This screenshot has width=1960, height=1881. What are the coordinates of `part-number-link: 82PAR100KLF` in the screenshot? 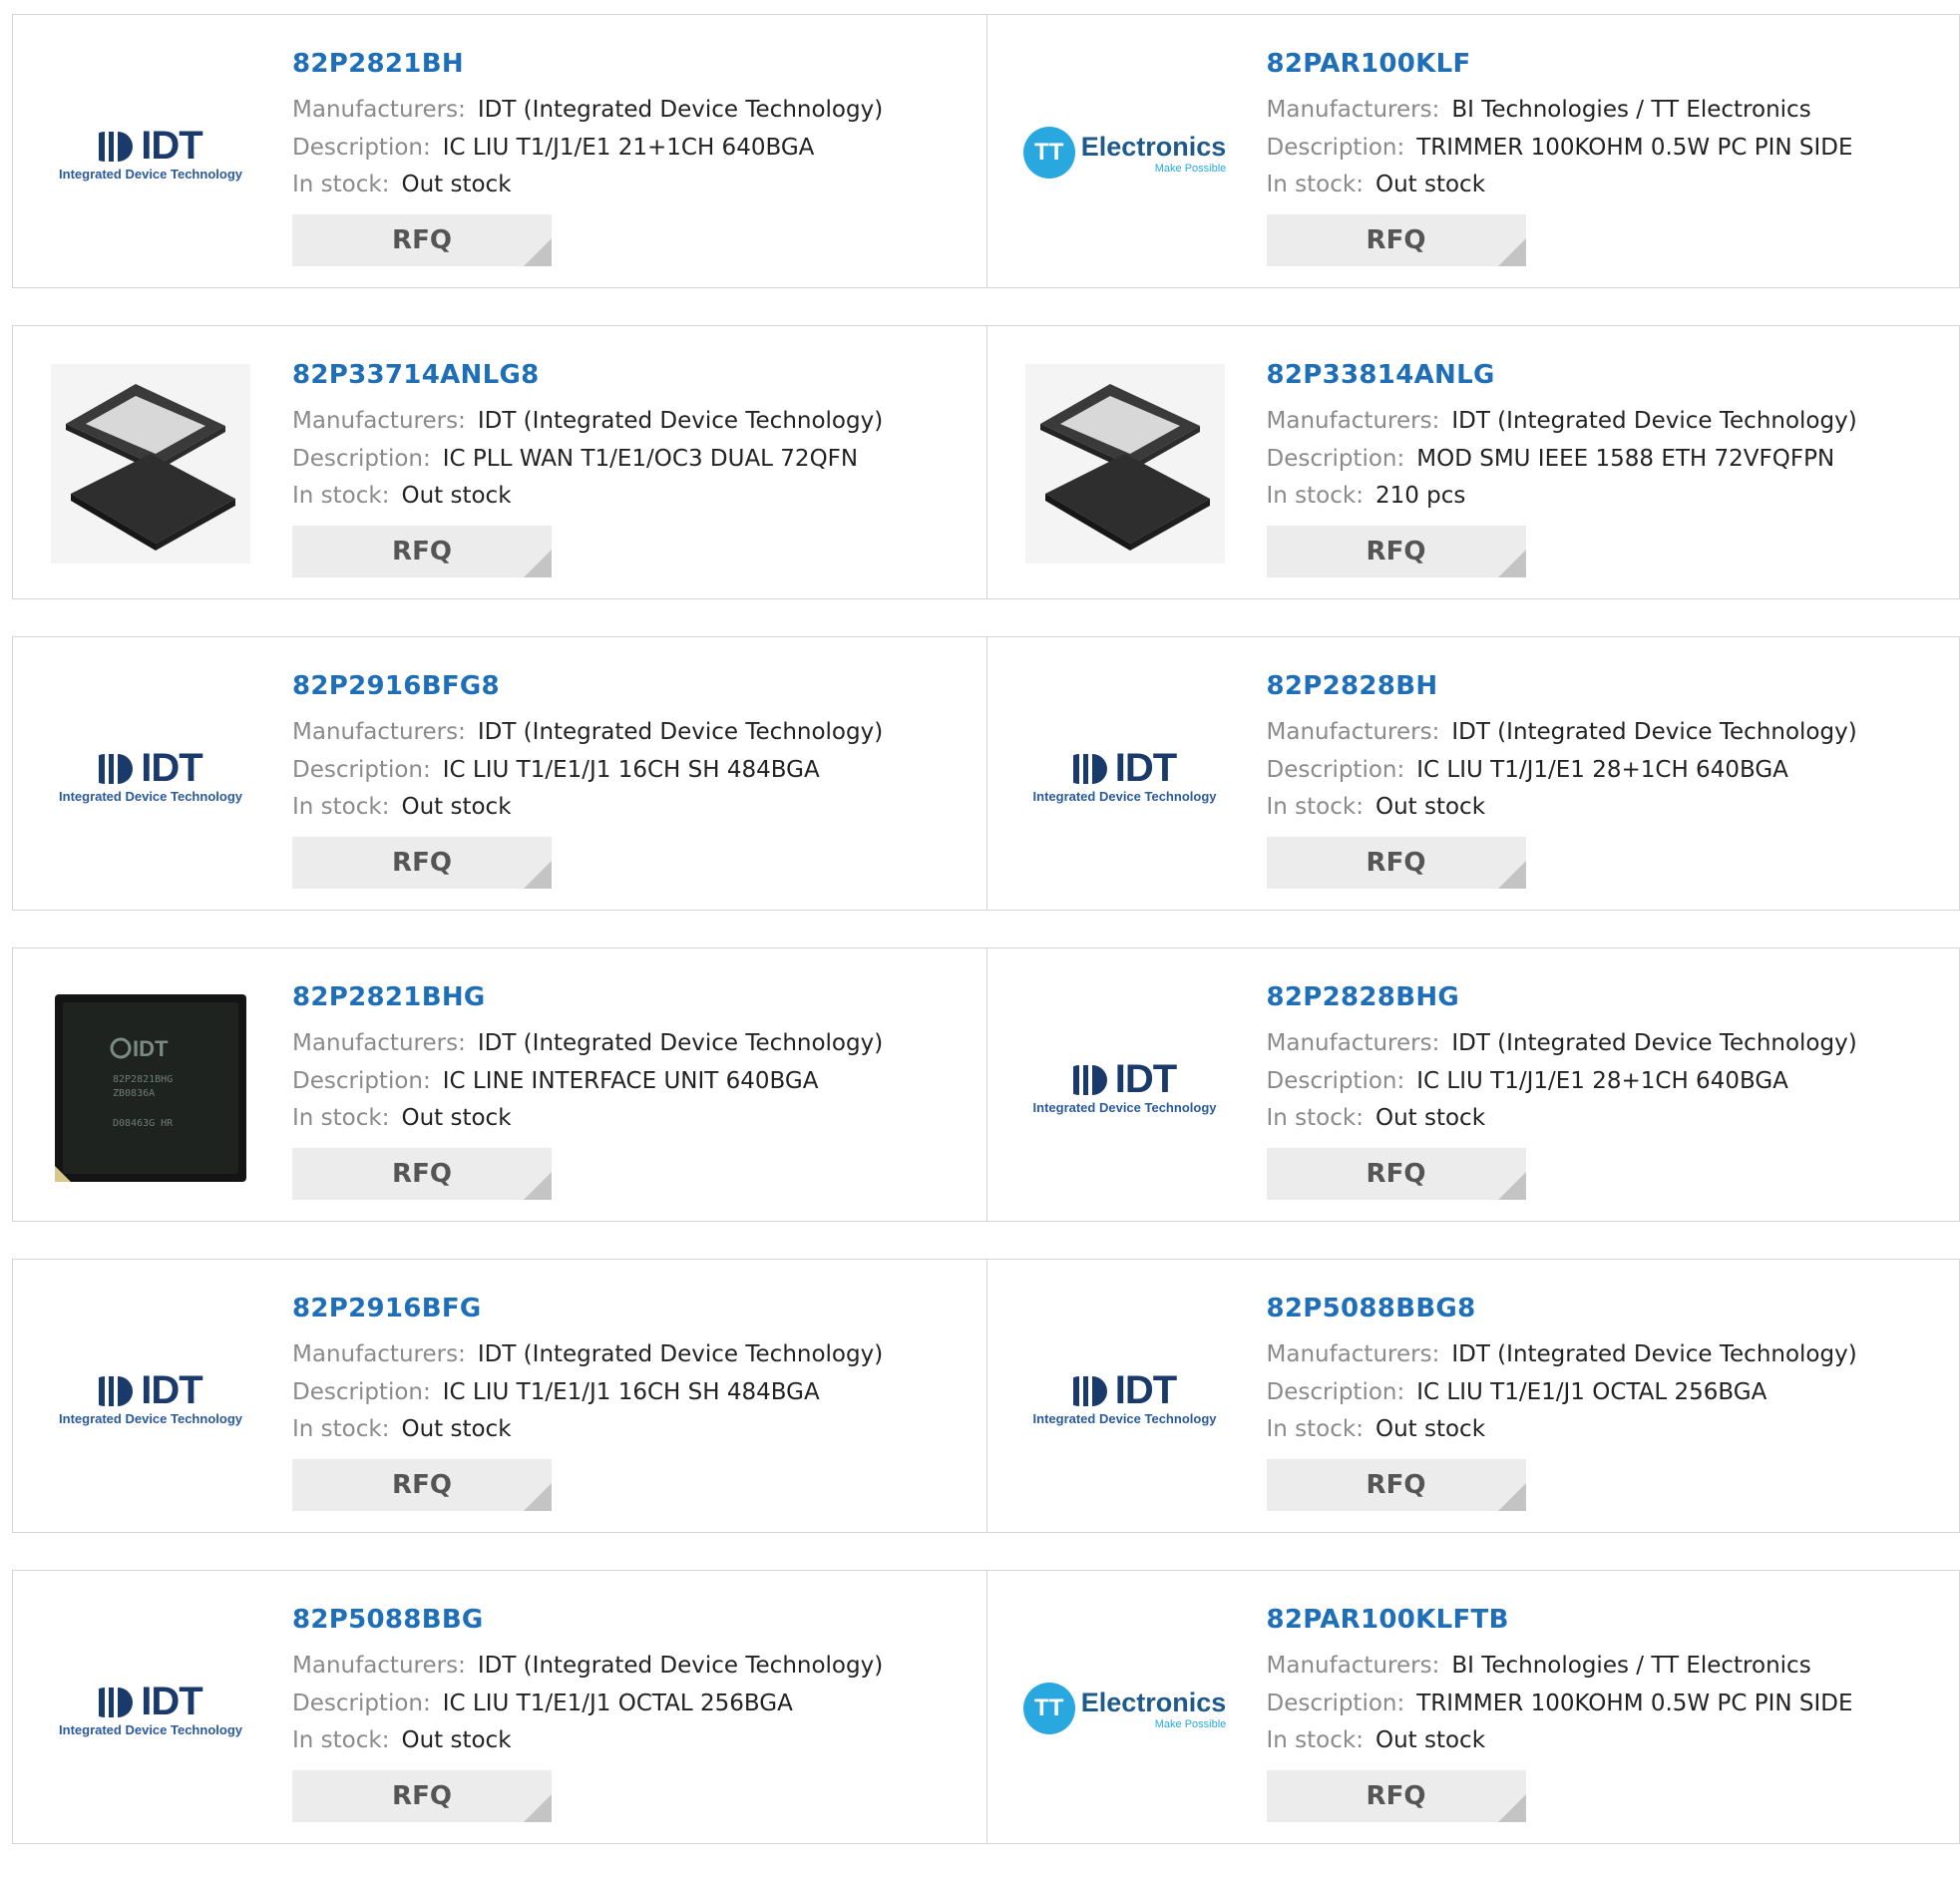 It's located at (1369, 64).